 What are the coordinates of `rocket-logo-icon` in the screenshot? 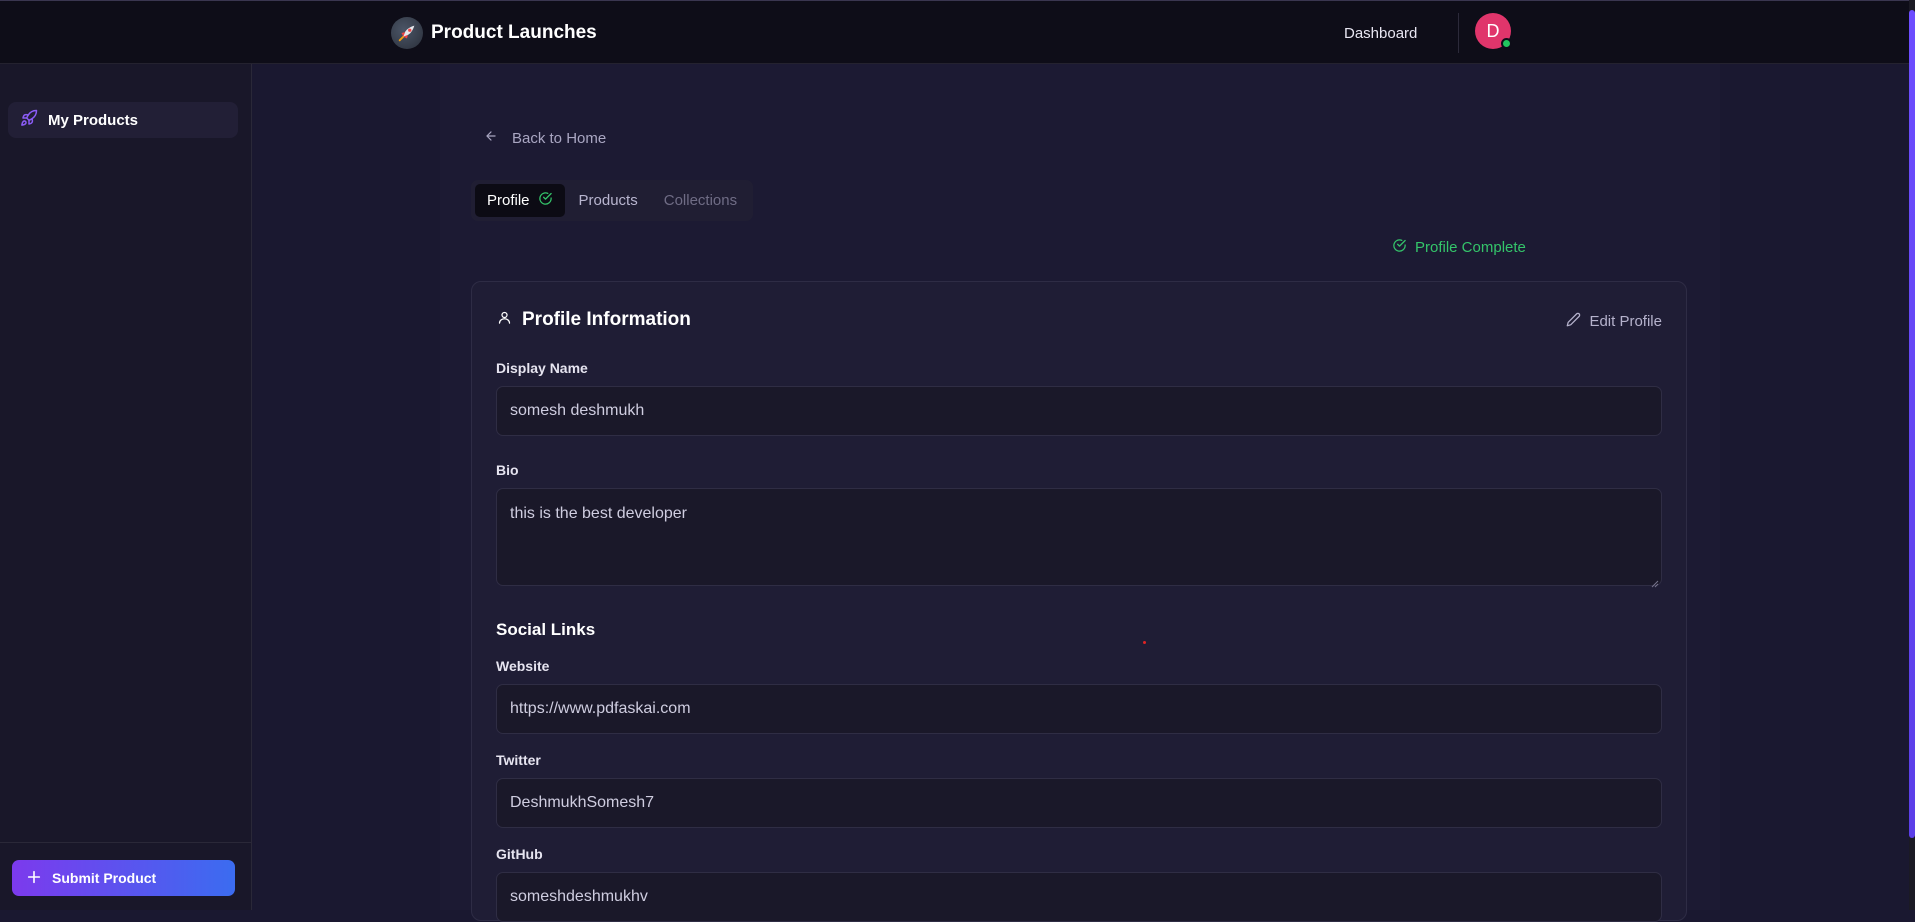 It's located at (407, 33).